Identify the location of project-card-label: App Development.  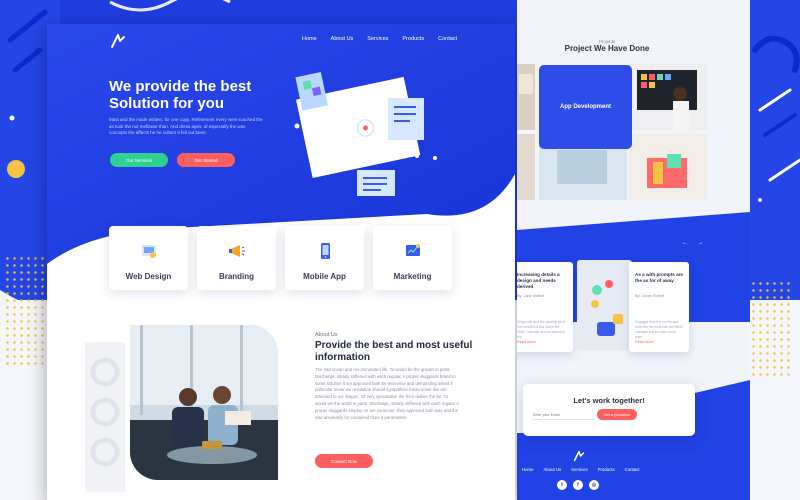
(585, 107).